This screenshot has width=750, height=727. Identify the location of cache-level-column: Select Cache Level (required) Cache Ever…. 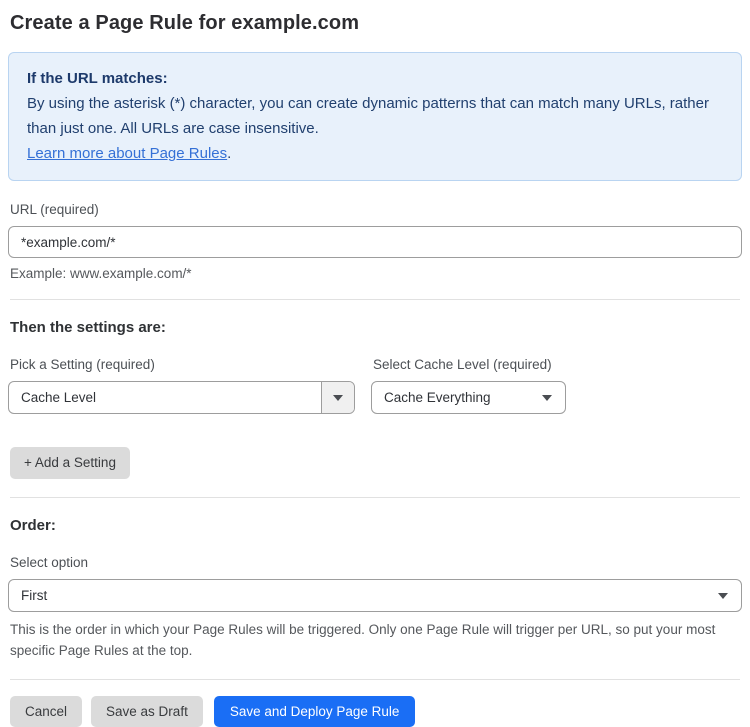
(468, 375).